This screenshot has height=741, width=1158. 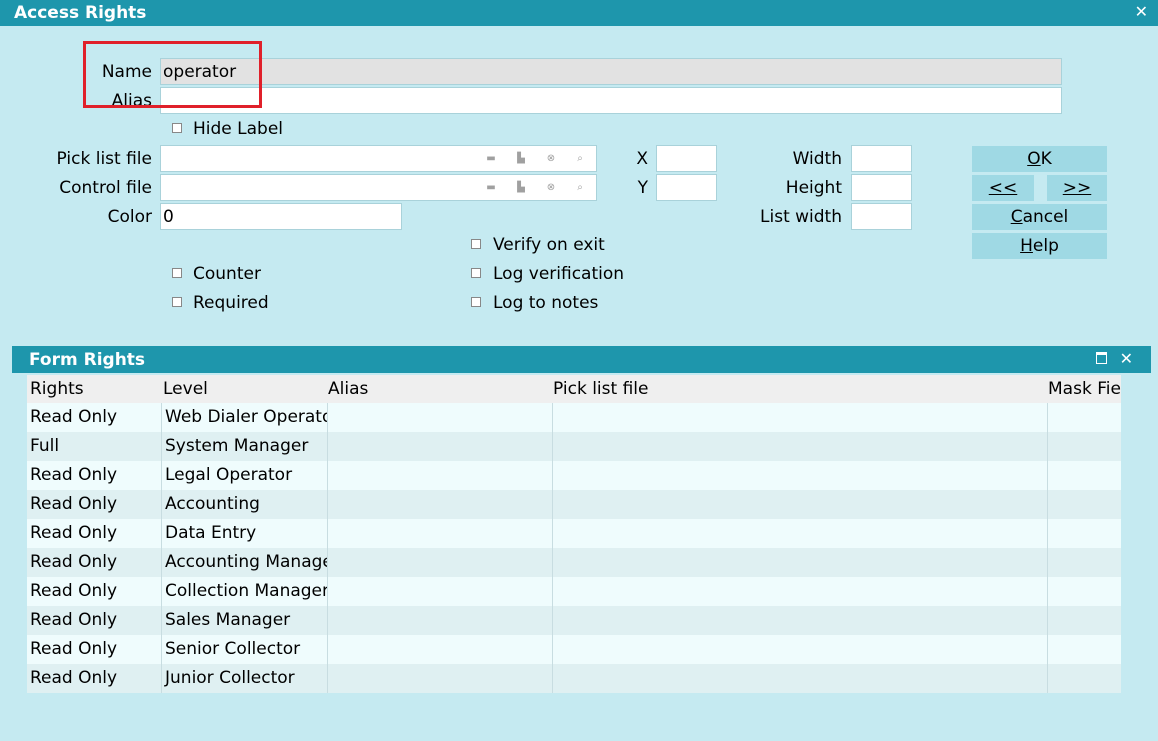 What do you see at coordinates (131, 98) in the screenshot?
I see `alias-label: Alias` at bounding box center [131, 98].